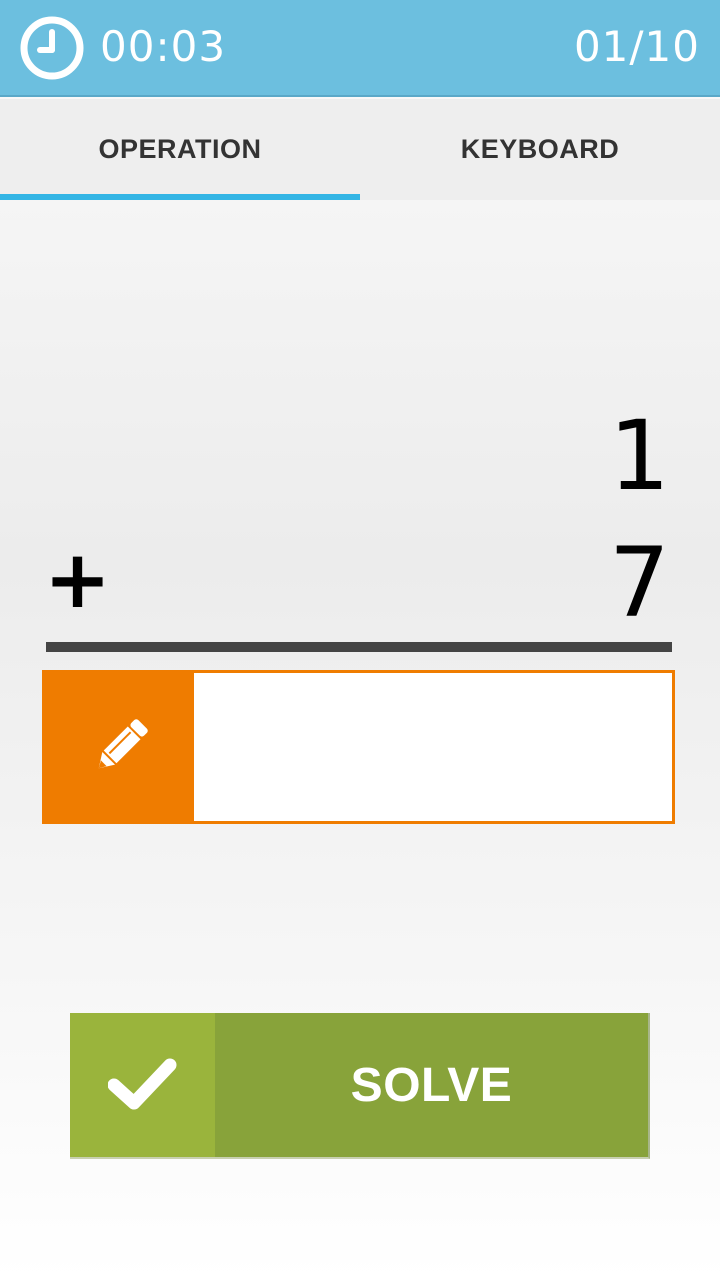 The image size is (720, 1280). I want to click on answer-input, so click(434, 747).